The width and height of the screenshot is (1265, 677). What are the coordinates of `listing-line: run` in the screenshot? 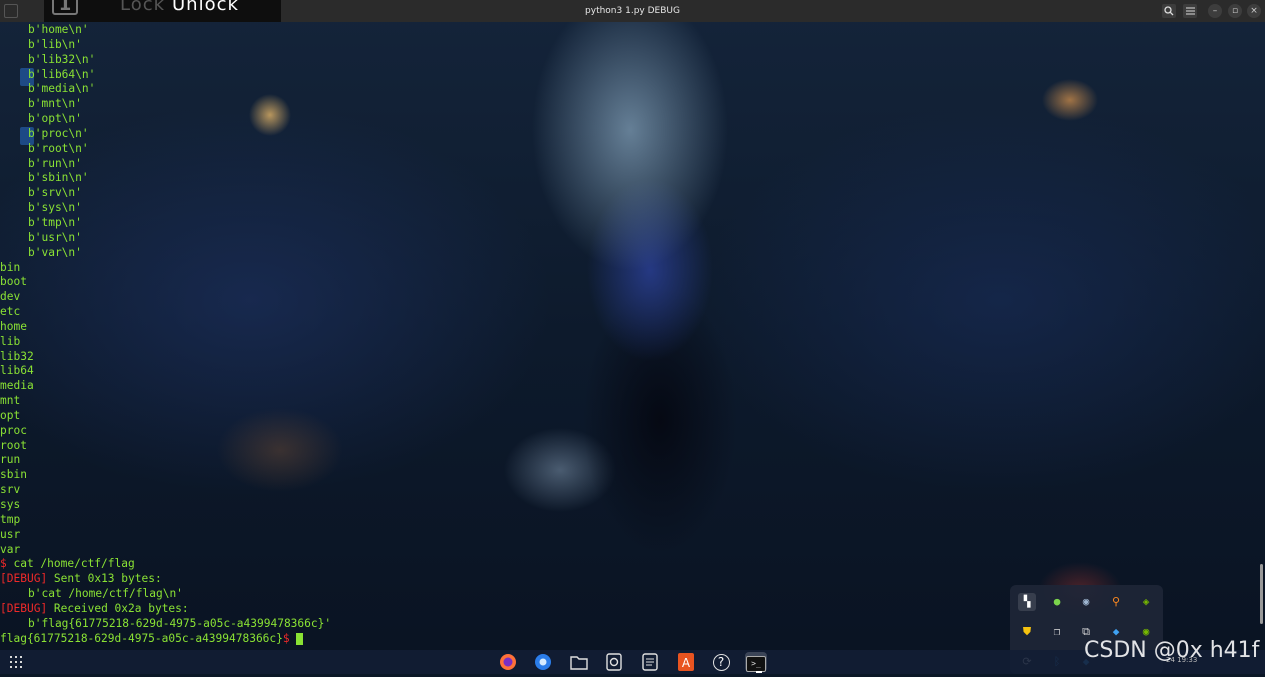 It's located at (10, 460).